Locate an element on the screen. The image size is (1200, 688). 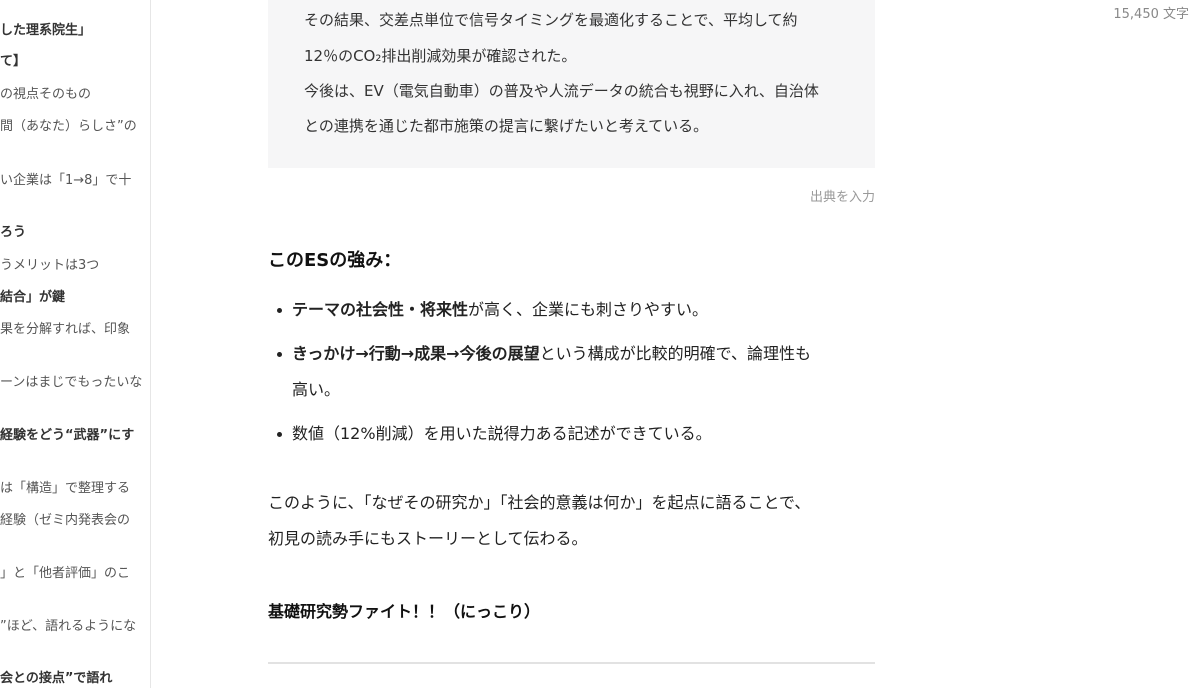
toc-item: て】 is located at coordinates (13, 62).